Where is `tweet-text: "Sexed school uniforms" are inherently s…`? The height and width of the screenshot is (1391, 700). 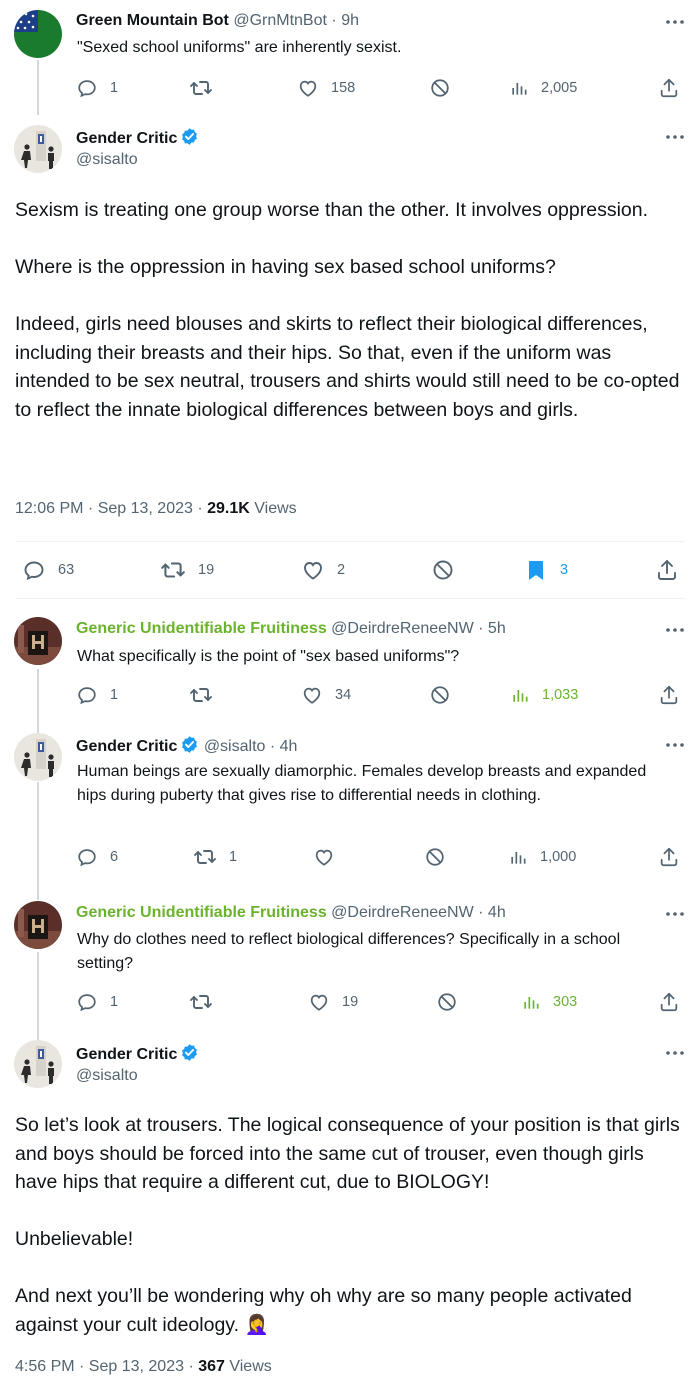 tweet-text: "Sexed school uniforms" are inherently s… is located at coordinates (239, 47).